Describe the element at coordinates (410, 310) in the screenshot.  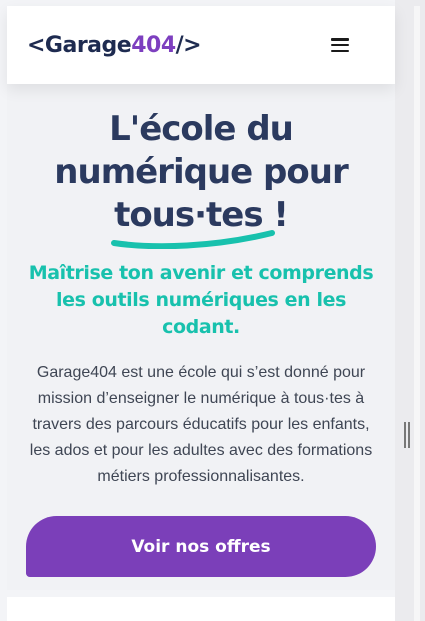
I see `scrollbar-area` at that location.